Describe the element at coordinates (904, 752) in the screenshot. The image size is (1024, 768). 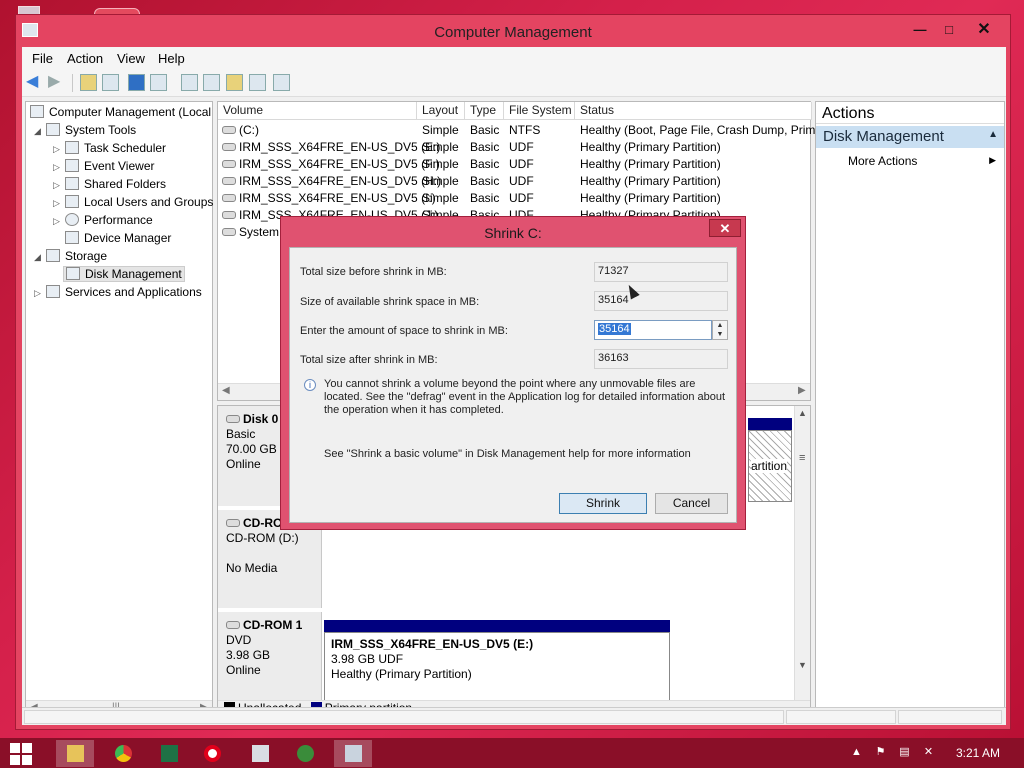
I see `network-icon: ▤` at that location.